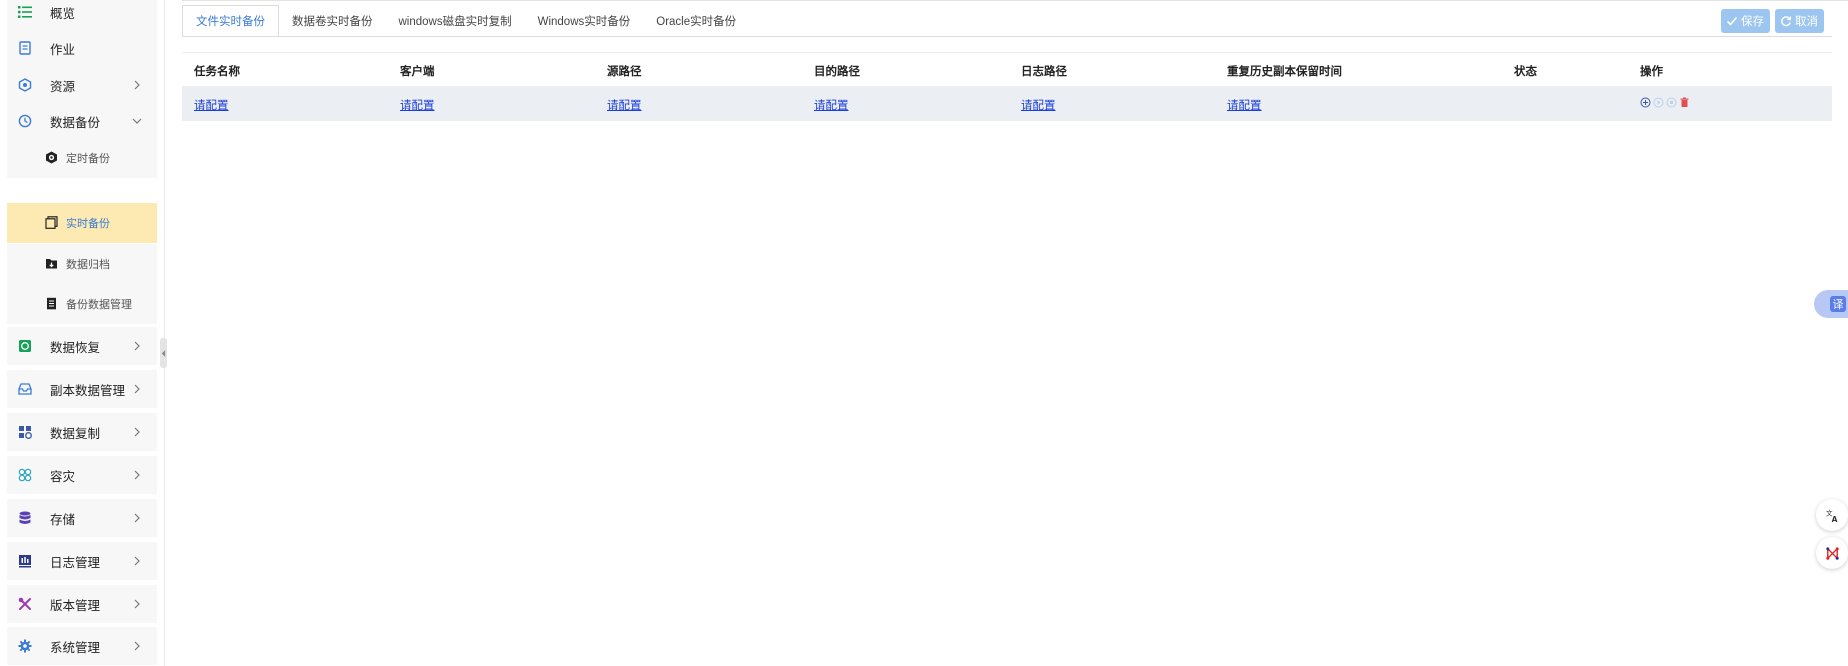  Describe the element at coordinates (25, 518) in the screenshot. I see `database-icon` at that location.